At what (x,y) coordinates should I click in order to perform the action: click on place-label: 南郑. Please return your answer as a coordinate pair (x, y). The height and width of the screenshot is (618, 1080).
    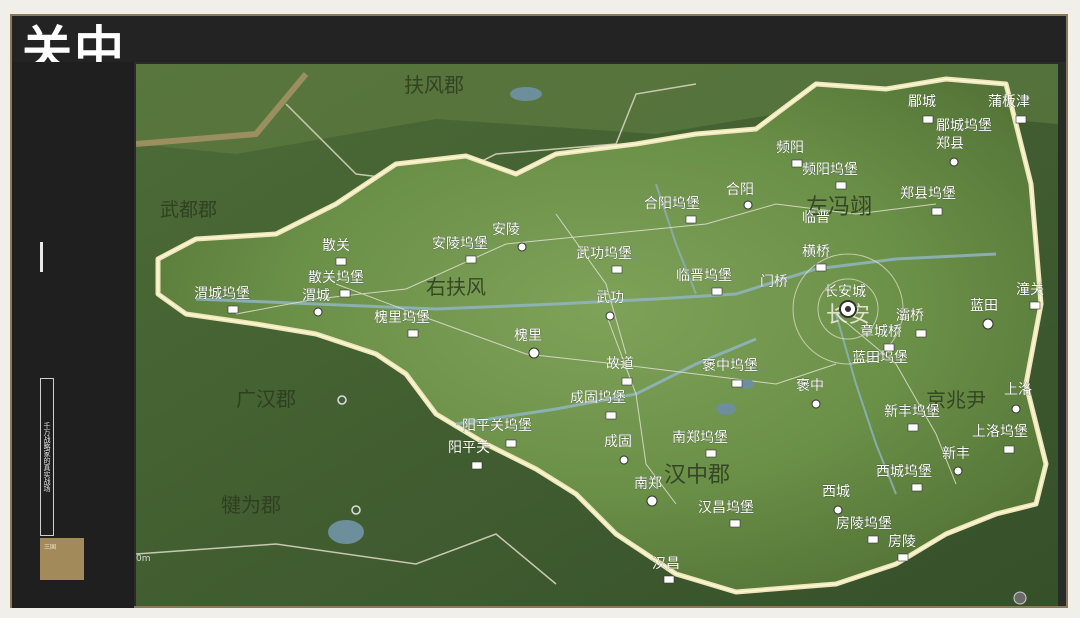
    Looking at the image, I should click on (648, 484).